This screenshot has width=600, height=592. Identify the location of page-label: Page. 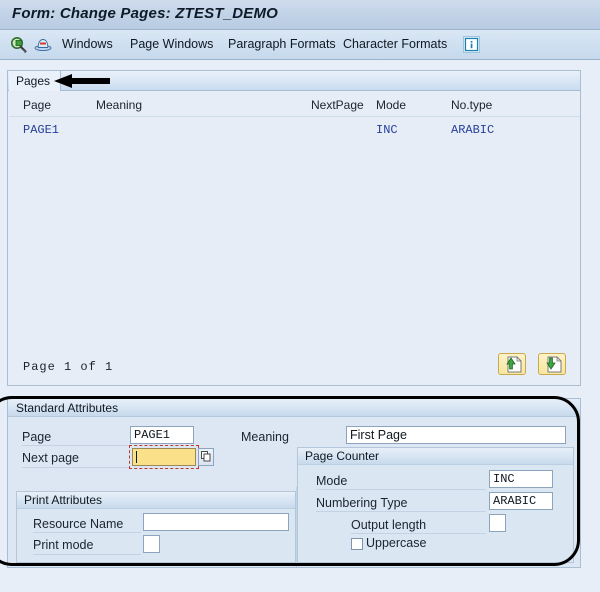
(37, 437).